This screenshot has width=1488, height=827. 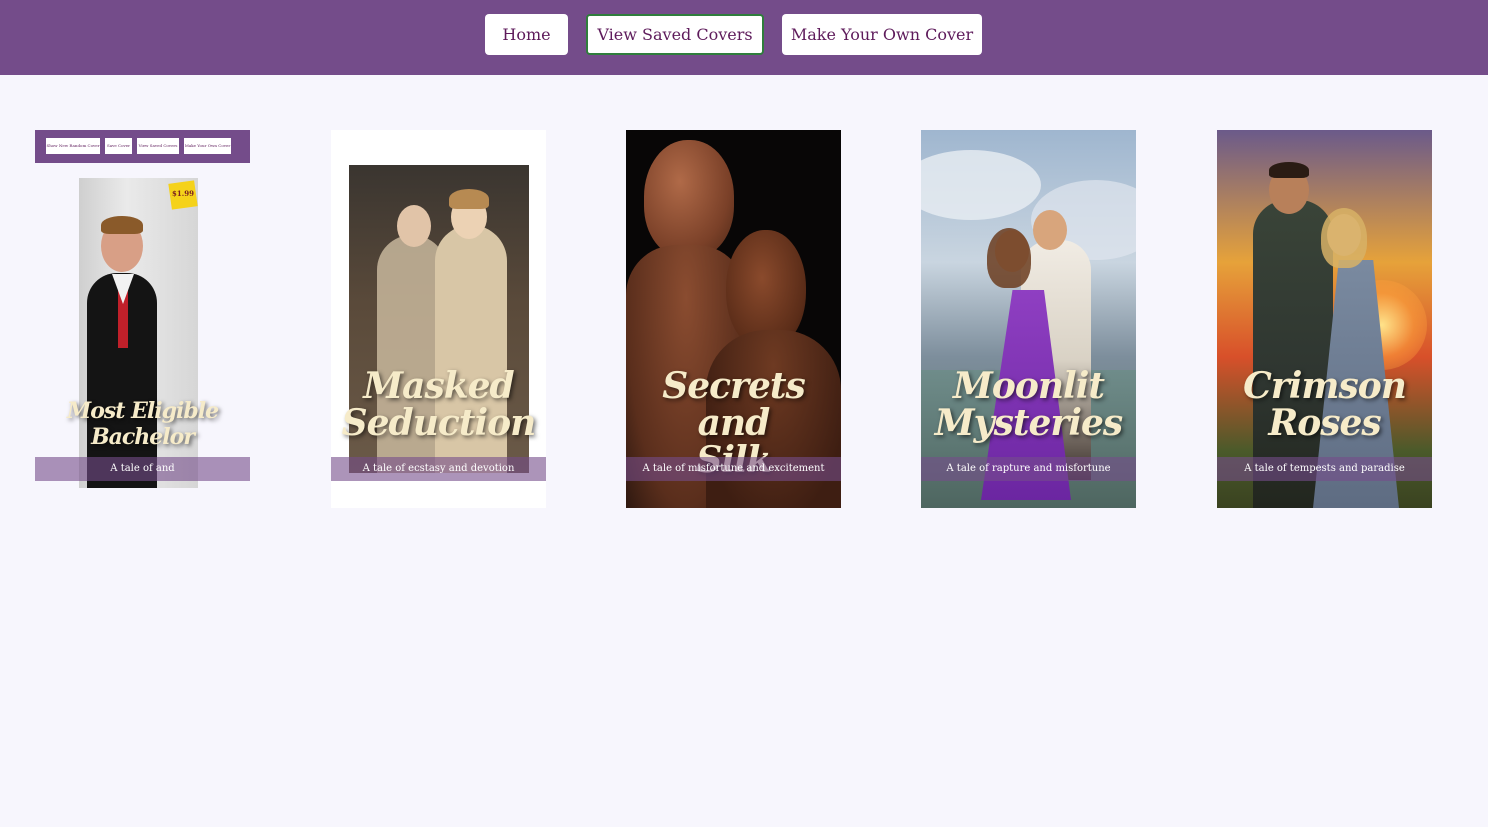 What do you see at coordinates (1028, 423) in the screenshot?
I see `cover-title-line2: Mysteries` at bounding box center [1028, 423].